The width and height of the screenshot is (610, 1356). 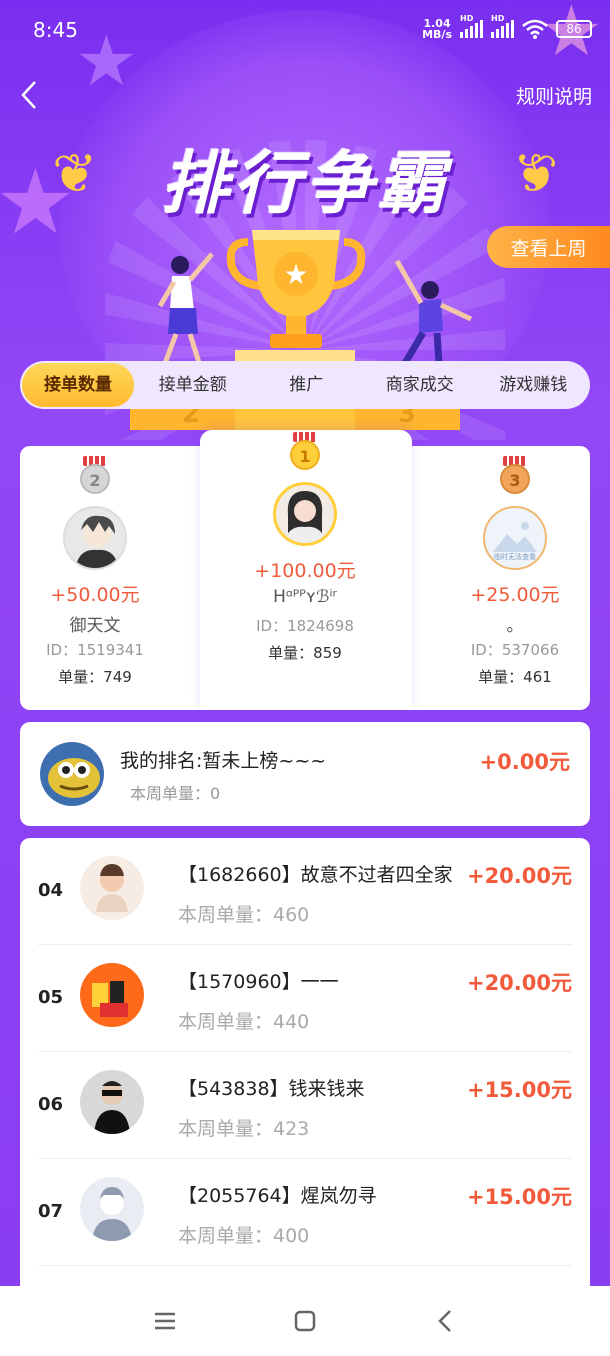 What do you see at coordinates (95, 595) in the screenshot?
I see `amount: +50.00元` at bounding box center [95, 595].